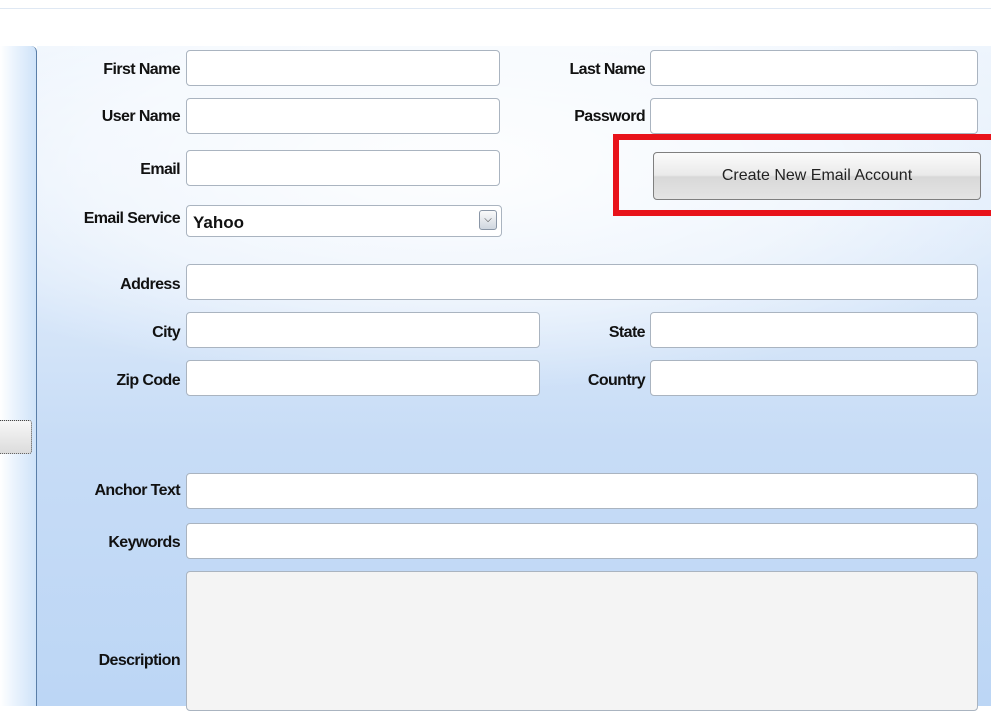 This screenshot has height=711, width=991. What do you see at coordinates (814, 68) in the screenshot?
I see `last-name-input` at bounding box center [814, 68].